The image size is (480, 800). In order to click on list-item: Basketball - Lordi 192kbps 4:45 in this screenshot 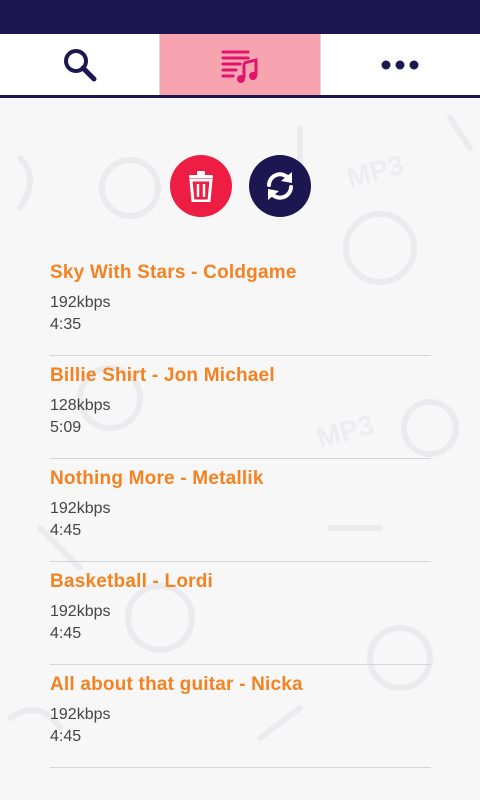, I will do `click(240, 614)`.